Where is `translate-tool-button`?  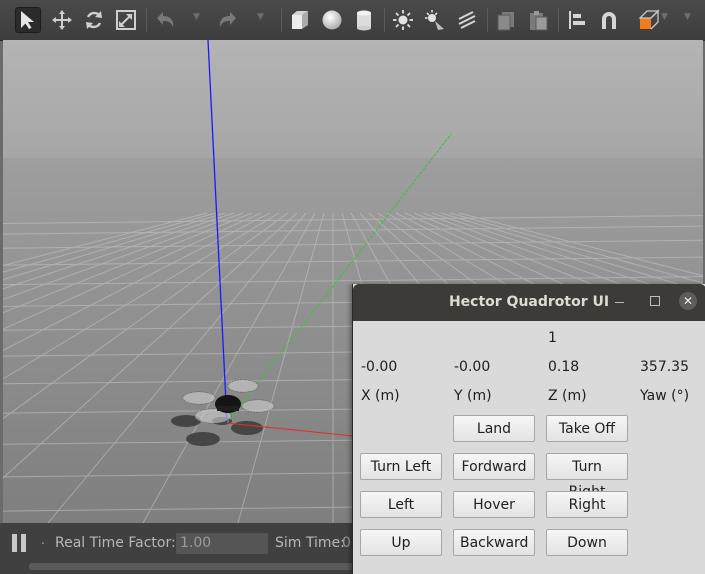
translate-tool-button is located at coordinates (62, 20).